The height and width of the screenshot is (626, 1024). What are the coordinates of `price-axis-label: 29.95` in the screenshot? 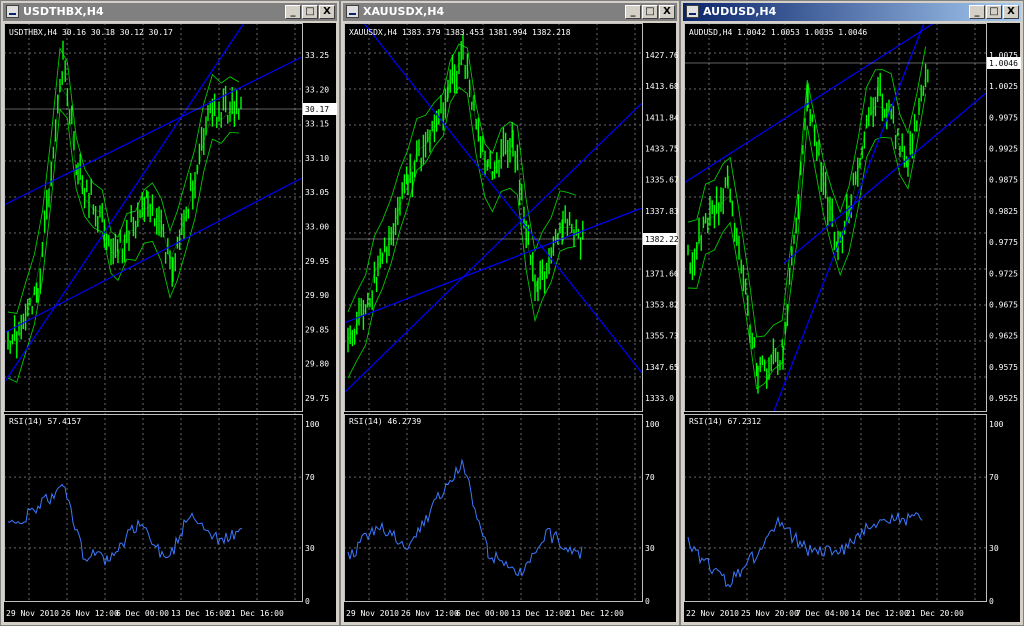 It's located at (317, 261).